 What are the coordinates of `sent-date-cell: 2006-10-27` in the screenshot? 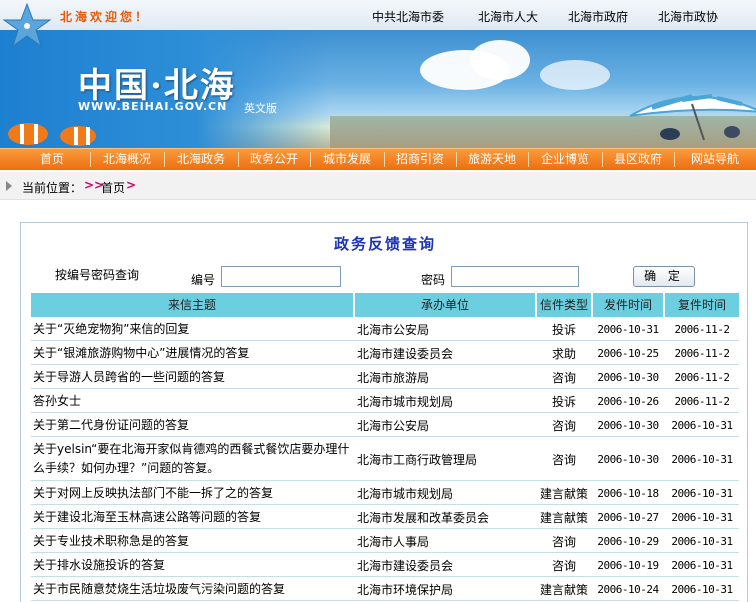 It's located at (628, 517).